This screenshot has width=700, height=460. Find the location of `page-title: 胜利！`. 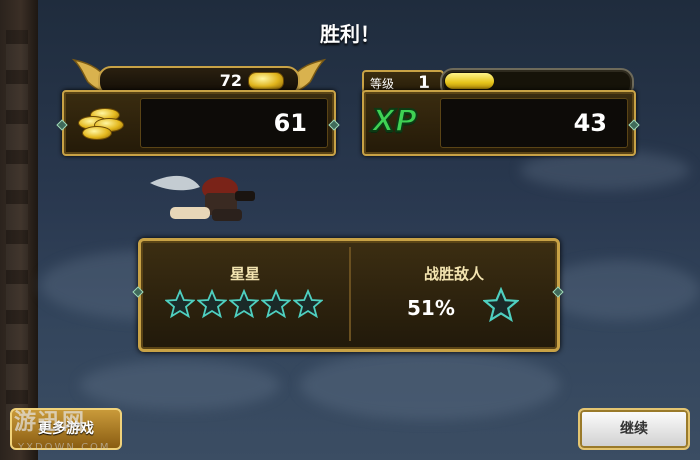

page-title: 胜利！ is located at coordinates (350, 34).